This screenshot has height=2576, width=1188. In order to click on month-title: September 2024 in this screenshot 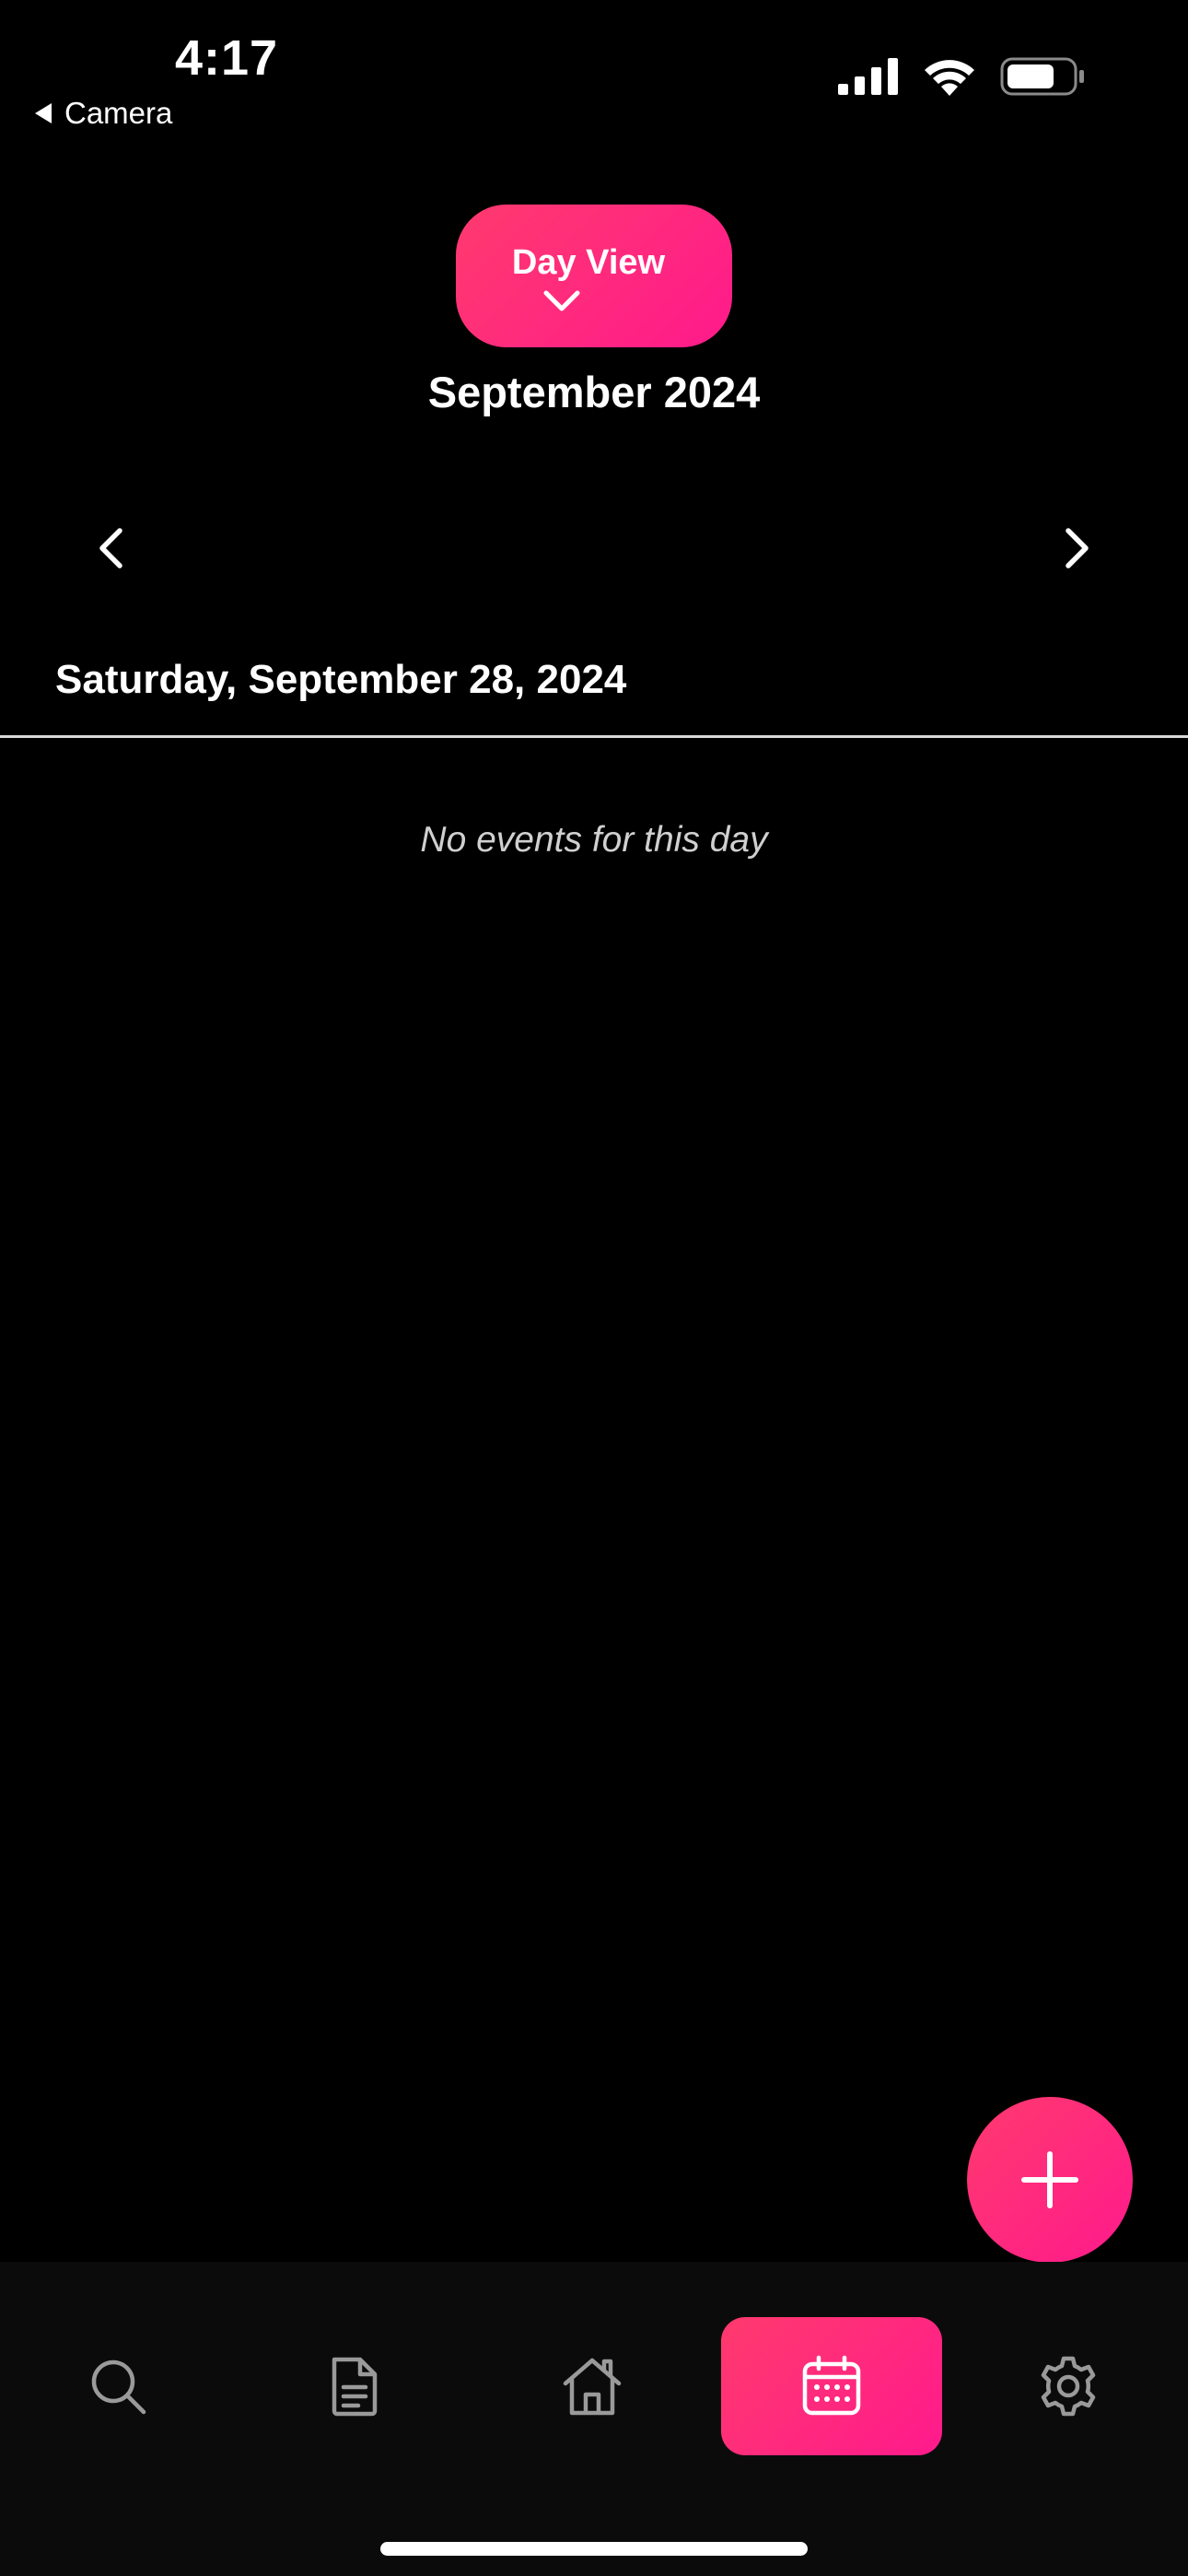, I will do `click(594, 392)`.